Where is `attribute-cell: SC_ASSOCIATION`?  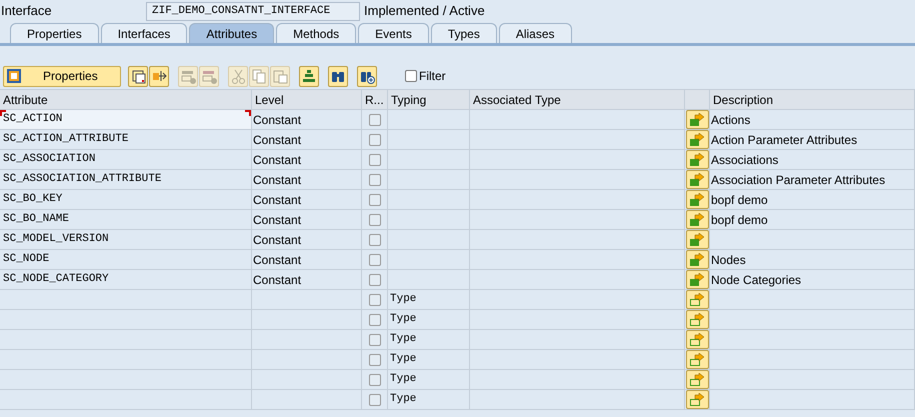
attribute-cell: SC_ASSOCIATION is located at coordinates (126, 160).